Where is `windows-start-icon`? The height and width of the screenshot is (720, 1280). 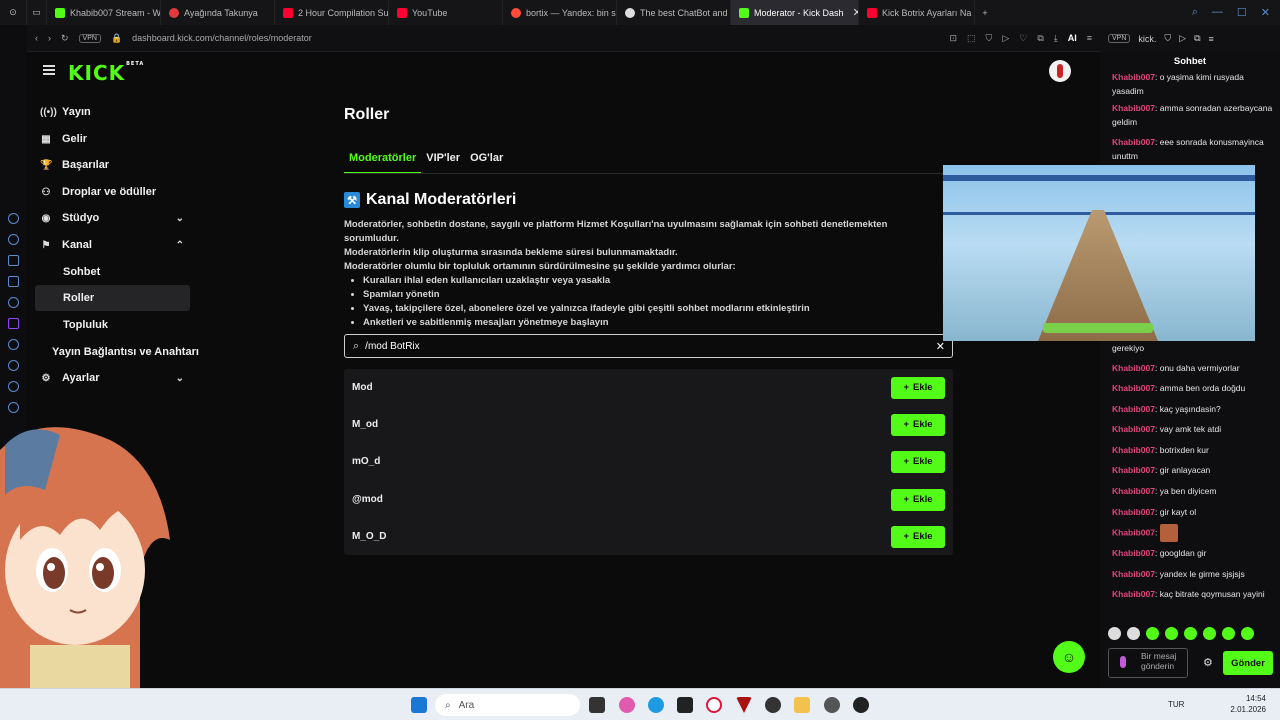
windows-start-icon is located at coordinates (419, 705).